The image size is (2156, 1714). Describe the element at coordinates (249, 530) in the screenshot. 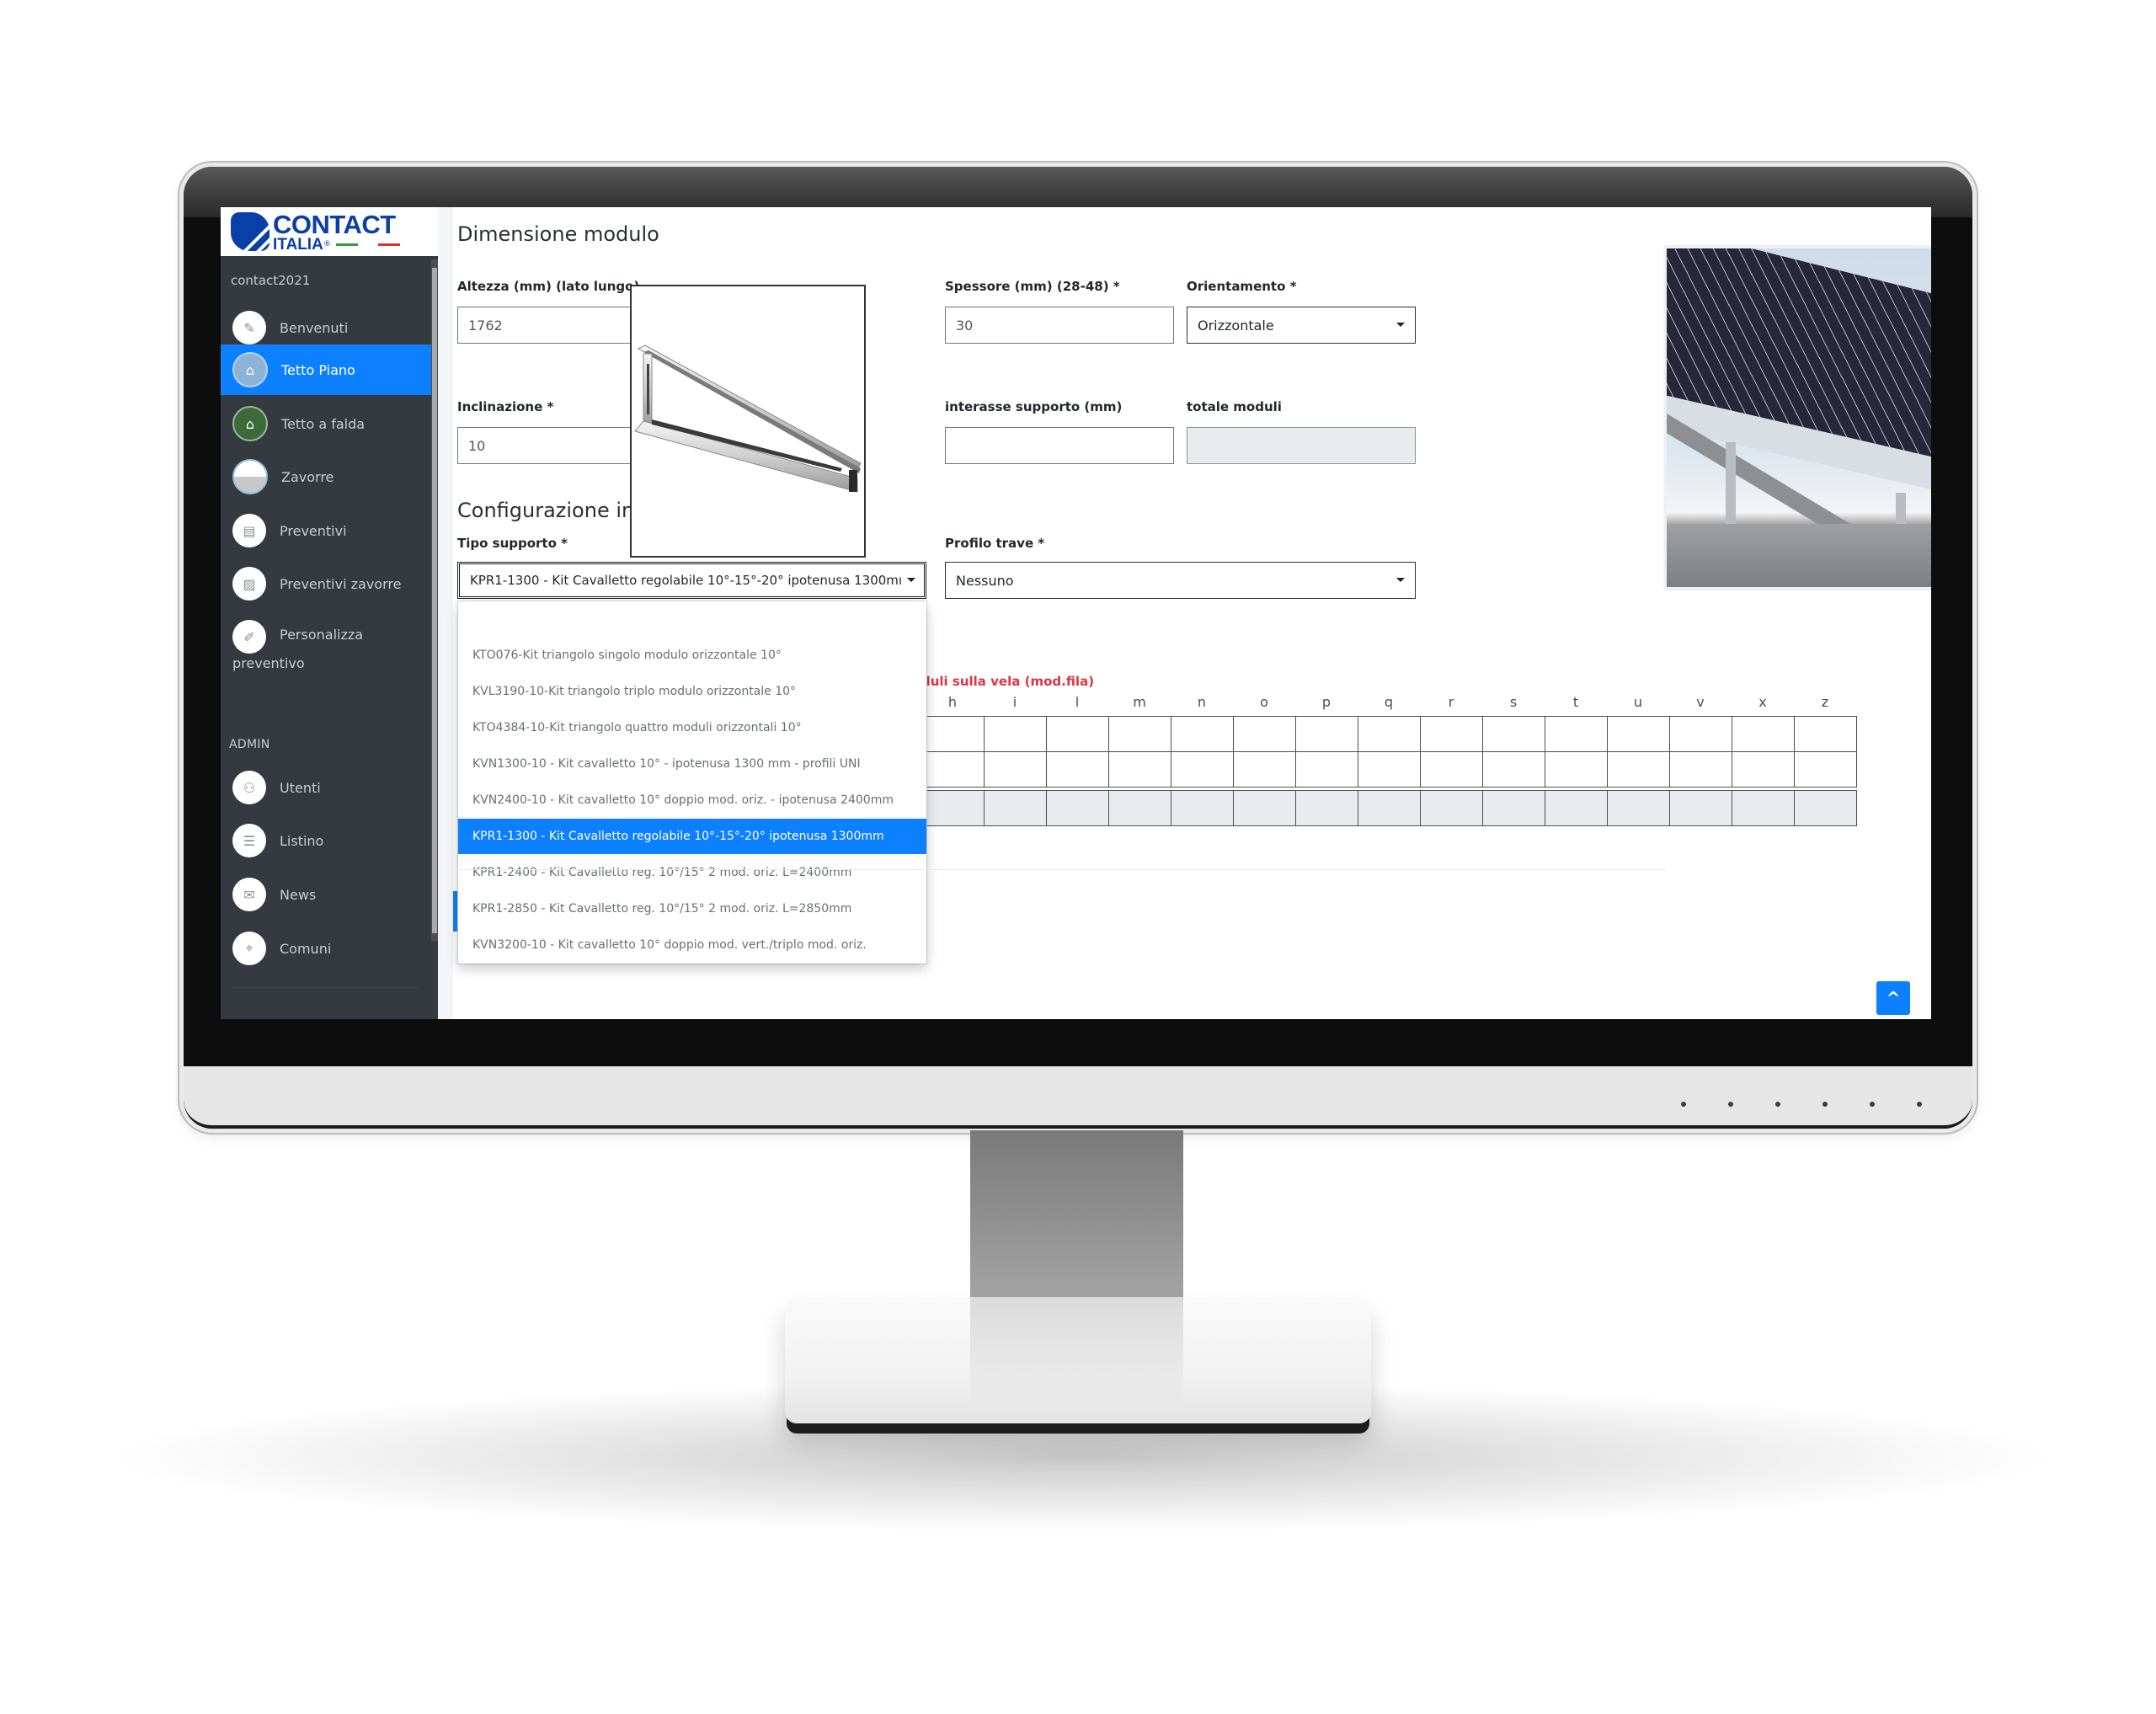

I see `document-icon: ▤` at that location.